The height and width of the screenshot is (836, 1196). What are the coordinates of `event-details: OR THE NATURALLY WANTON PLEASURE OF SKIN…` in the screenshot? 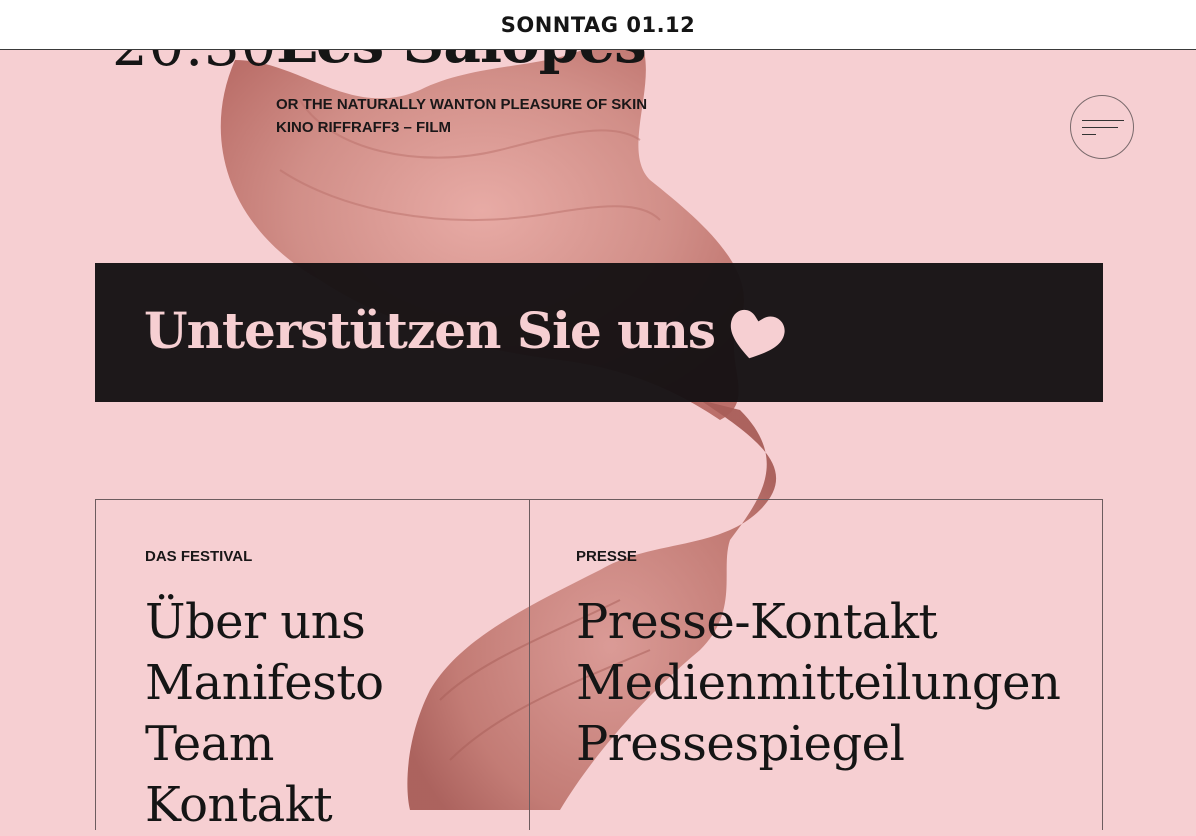 It's located at (461, 116).